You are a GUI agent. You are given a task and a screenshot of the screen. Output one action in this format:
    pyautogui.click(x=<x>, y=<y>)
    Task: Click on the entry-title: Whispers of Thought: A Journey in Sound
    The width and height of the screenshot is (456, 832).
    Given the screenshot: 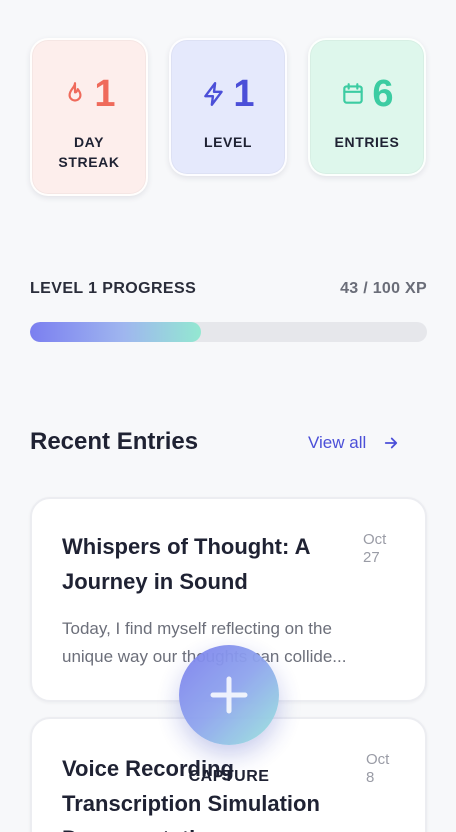 What is the action you would take?
    pyautogui.click(x=186, y=564)
    